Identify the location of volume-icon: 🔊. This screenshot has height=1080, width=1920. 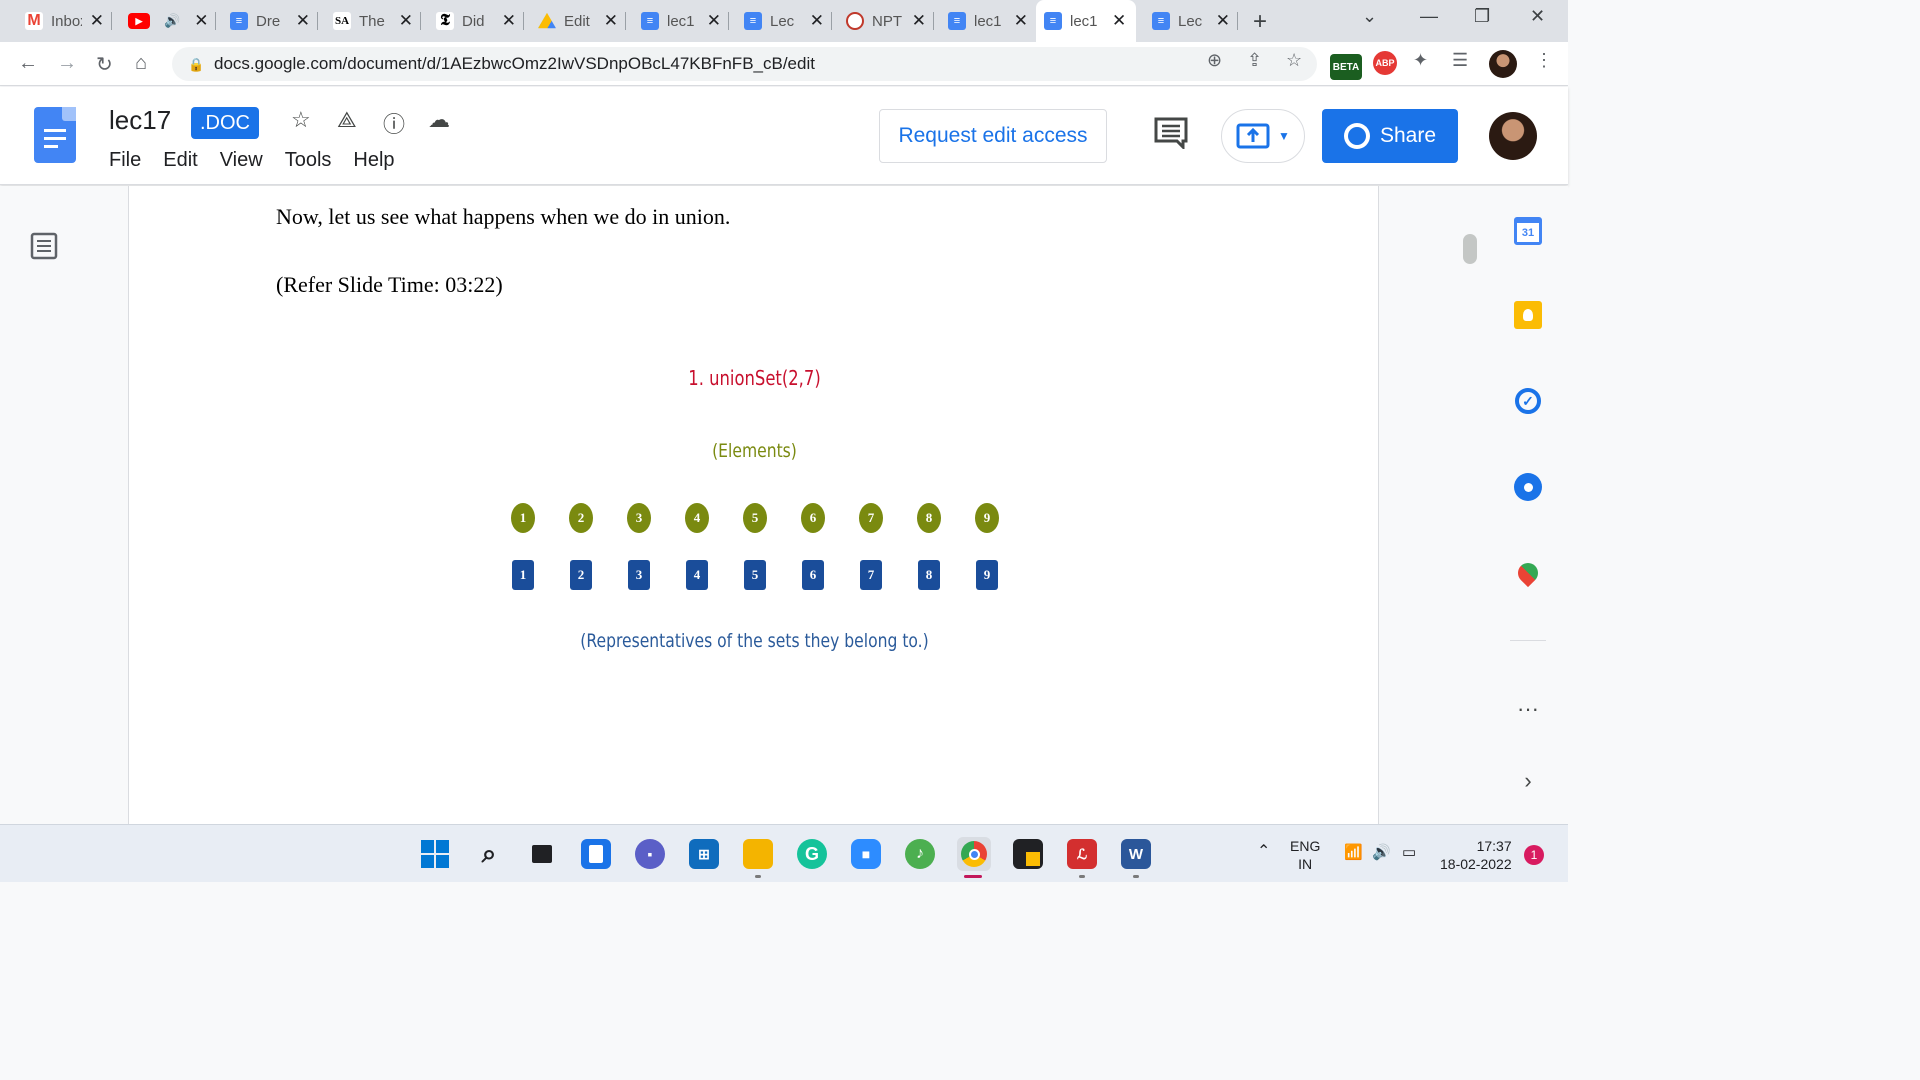
(1381, 853).